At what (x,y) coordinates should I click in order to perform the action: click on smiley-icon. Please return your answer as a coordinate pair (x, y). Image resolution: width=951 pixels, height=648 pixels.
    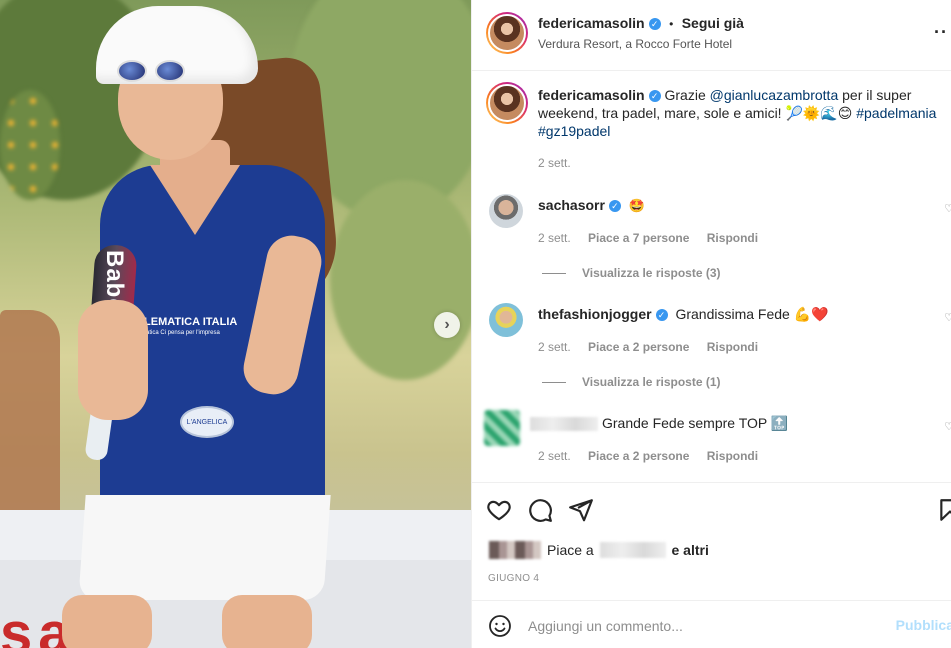
    Looking at the image, I should click on (500, 628).